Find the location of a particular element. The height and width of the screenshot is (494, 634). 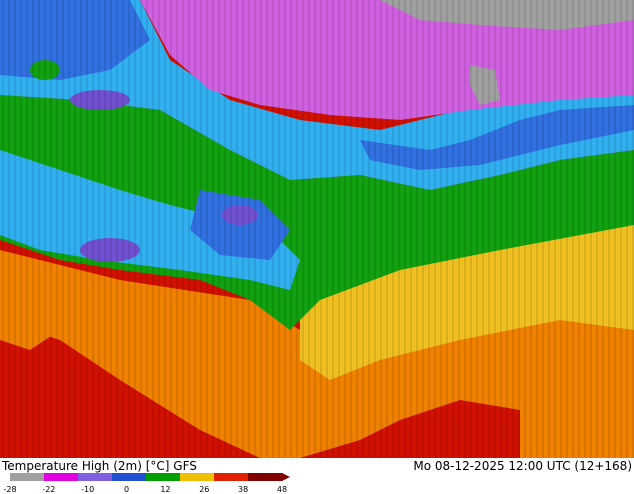

map-datetime: Mo 08-12-2025 12:00 UTC (12+168) is located at coordinates (522, 466).